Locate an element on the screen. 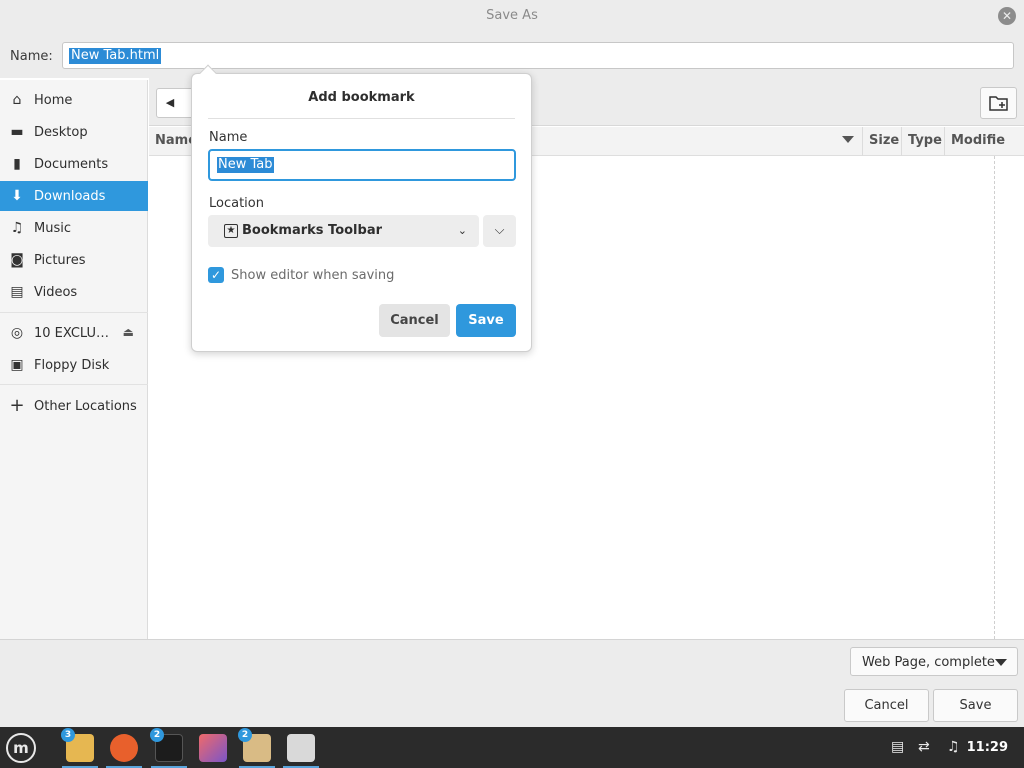 This screenshot has height=768, width=1024. save-button: Save is located at coordinates (975, 705).